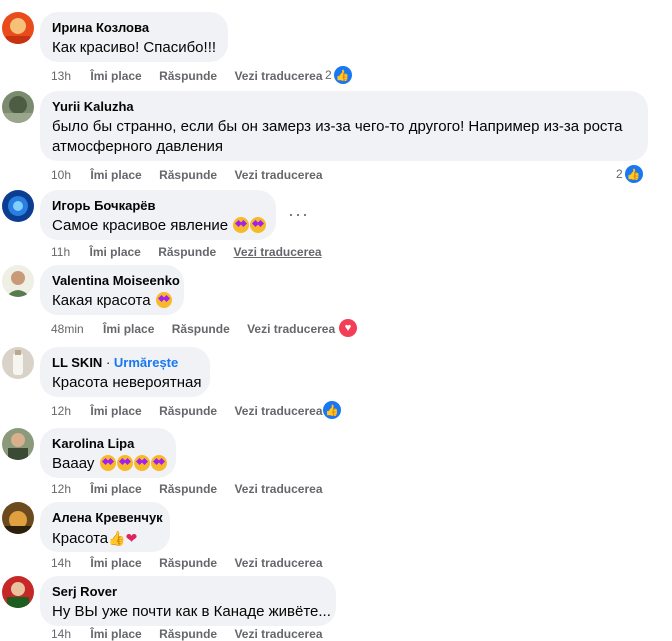 The image size is (672, 641). I want to click on comment-actions: 13h Îmi place Răspunde Vezi traducerea, so click(194, 76).